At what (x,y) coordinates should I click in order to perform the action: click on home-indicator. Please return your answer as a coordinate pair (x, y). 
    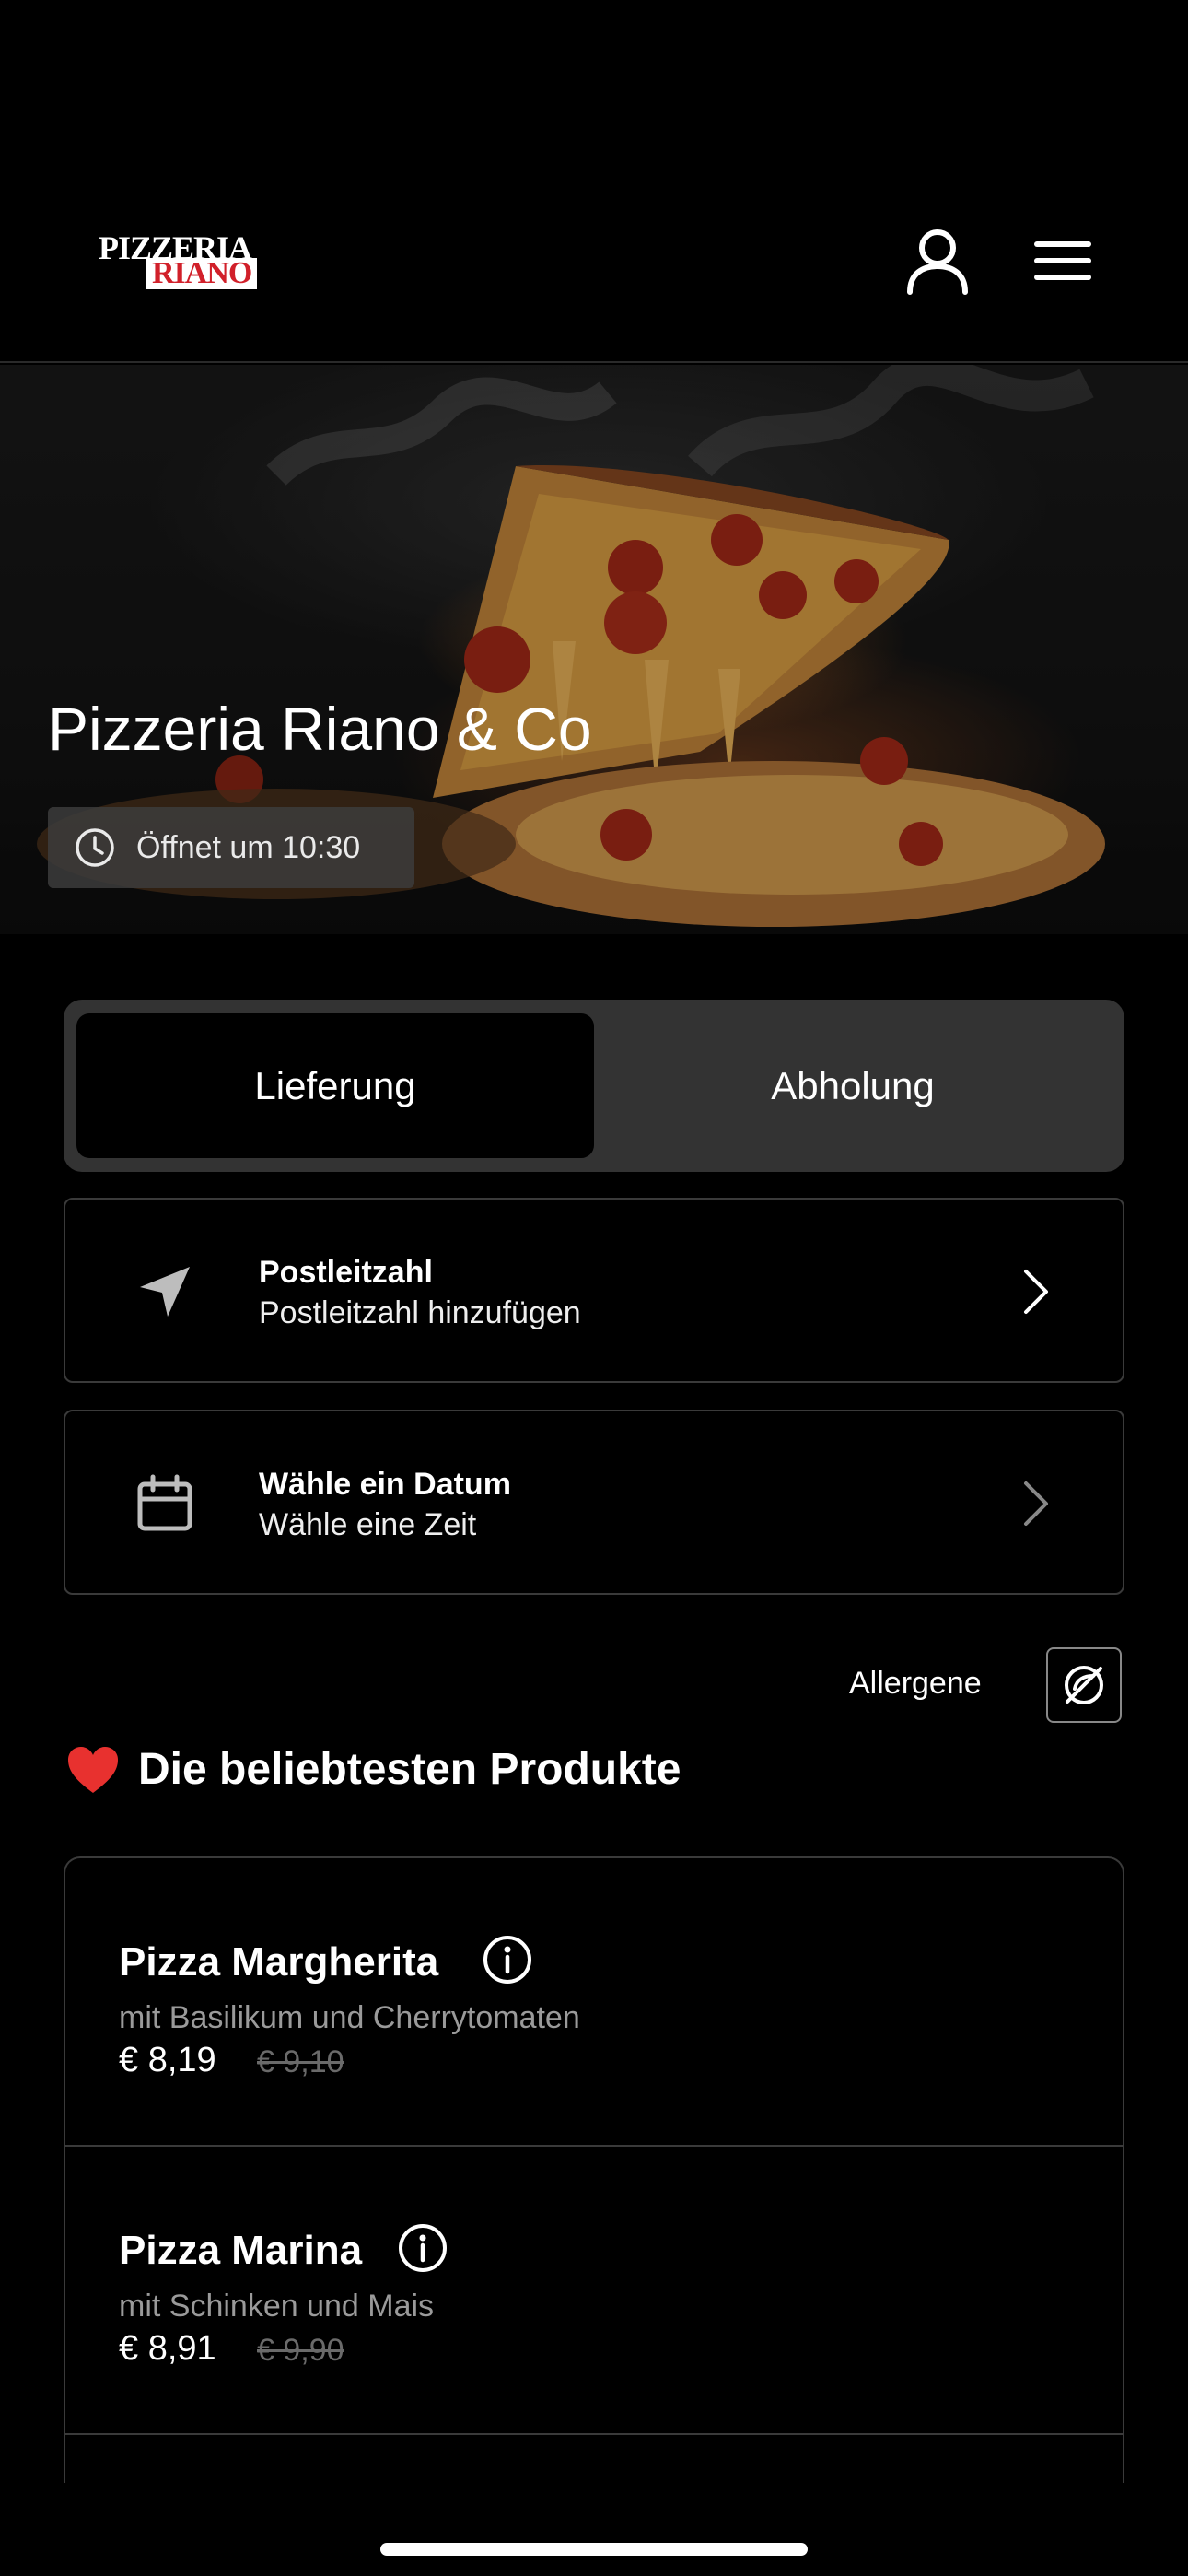
    Looking at the image, I should click on (594, 2549).